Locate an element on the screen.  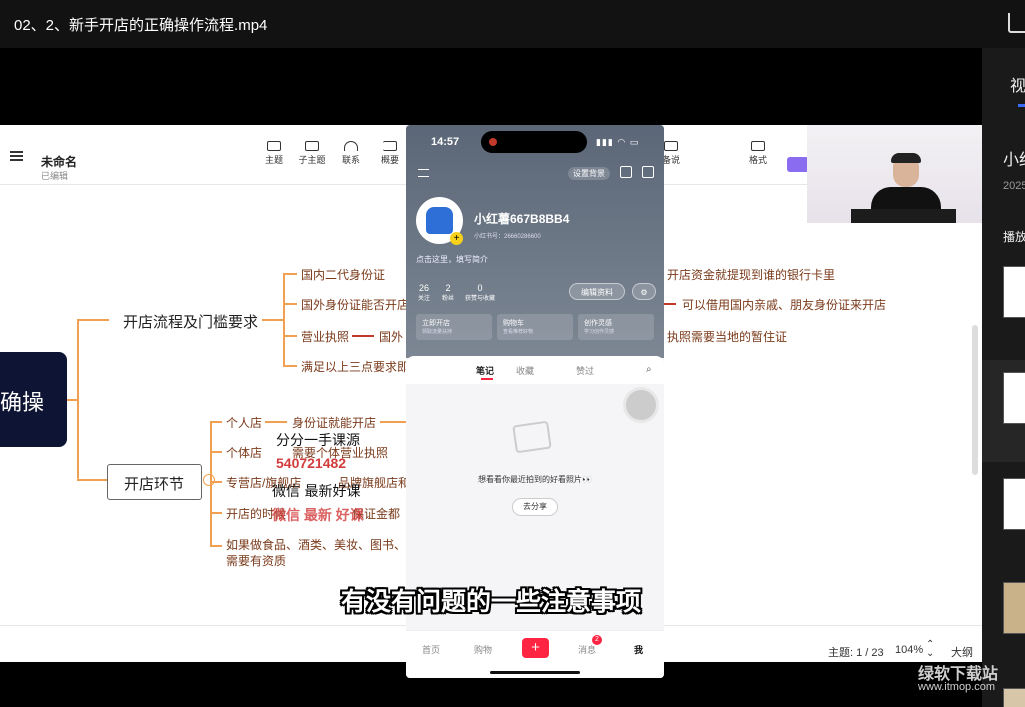
user-id: 小红书号：26660286600 is located at coordinates (507, 237).